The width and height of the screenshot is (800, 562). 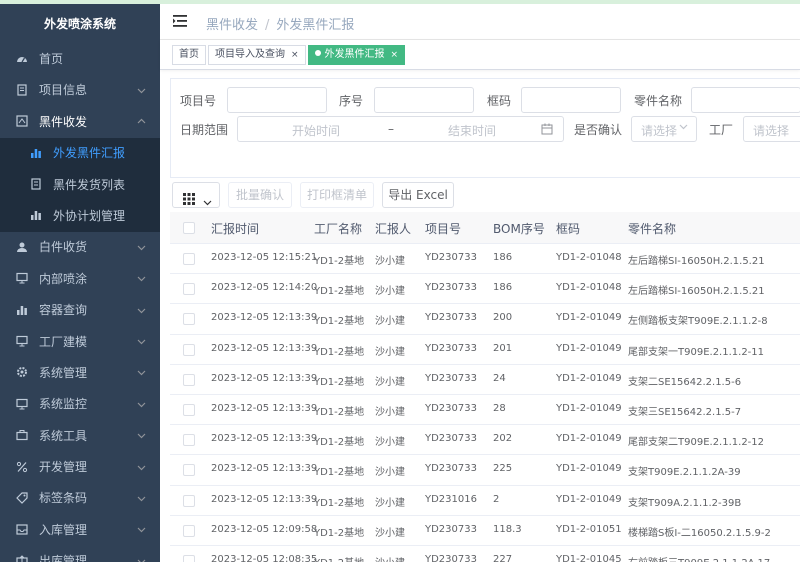 I want to click on submenu-item-5: 外协计划管理, so click(x=80, y=216).